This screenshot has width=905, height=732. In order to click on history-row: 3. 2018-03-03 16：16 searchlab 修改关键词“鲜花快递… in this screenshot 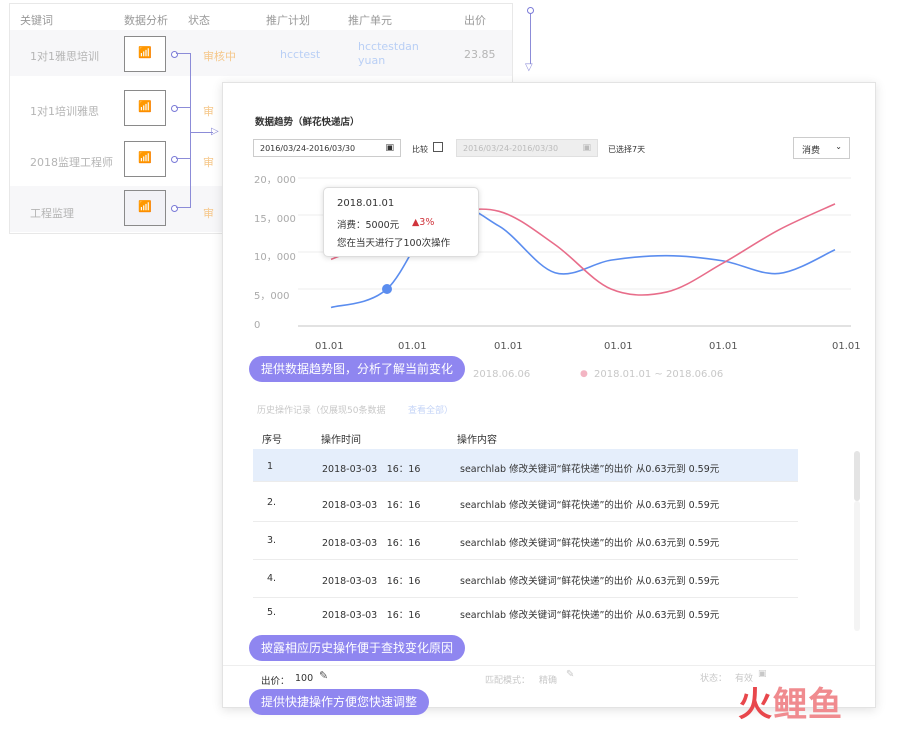, I will do `click(525, 541)`.